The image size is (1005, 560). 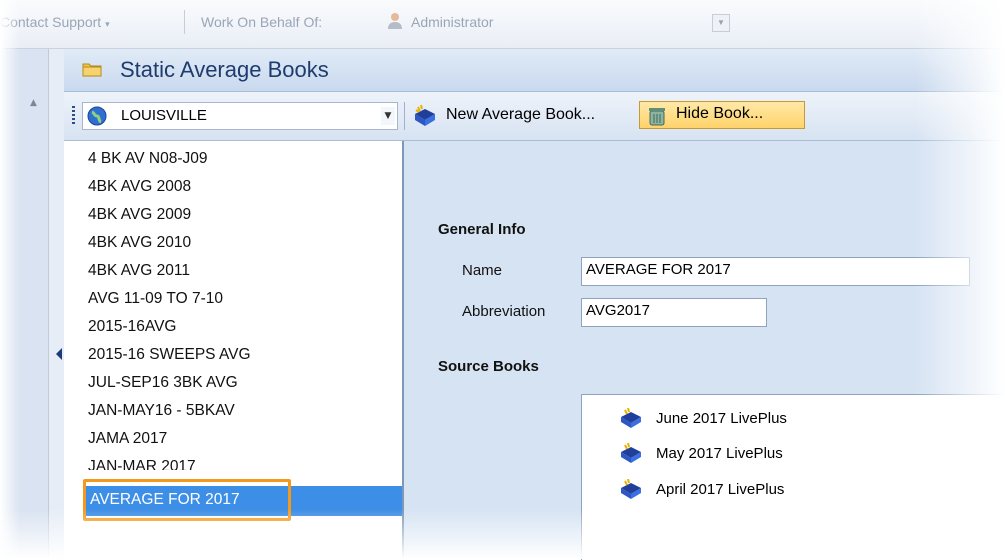 I want to click on name-field: AVERAGE FOR 2017, so click(x=775, y=271).